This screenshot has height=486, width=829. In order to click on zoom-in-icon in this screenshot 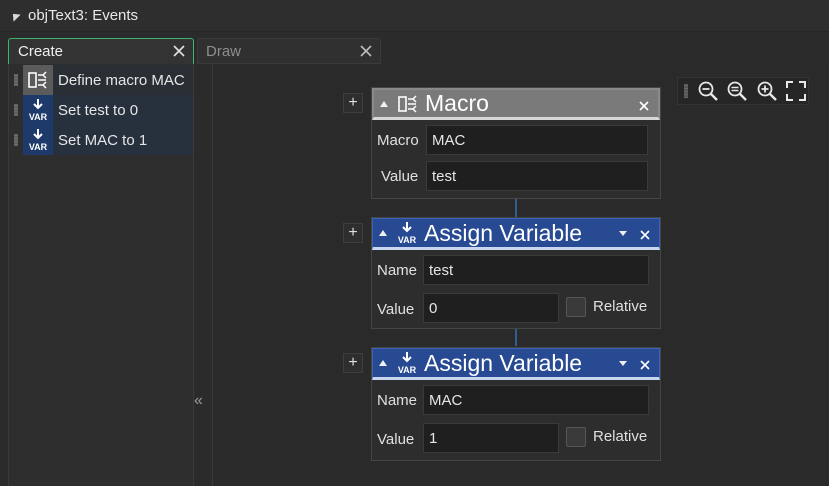, I will do `click(767, 91)`.